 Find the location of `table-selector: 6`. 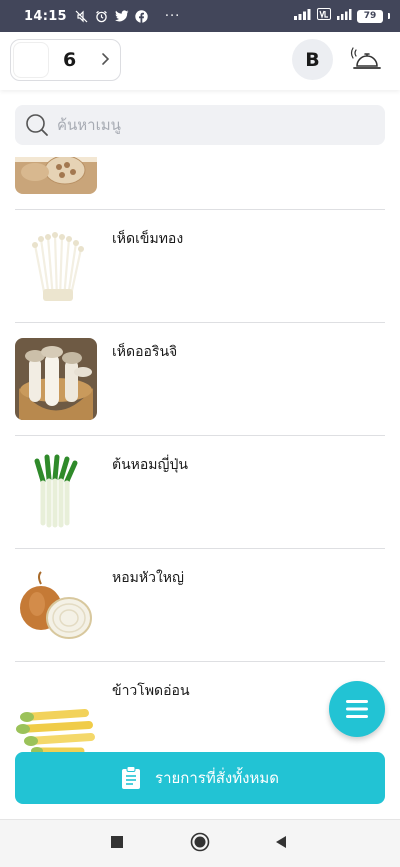

table-selector: 6 is located at coordinates (65, 60).